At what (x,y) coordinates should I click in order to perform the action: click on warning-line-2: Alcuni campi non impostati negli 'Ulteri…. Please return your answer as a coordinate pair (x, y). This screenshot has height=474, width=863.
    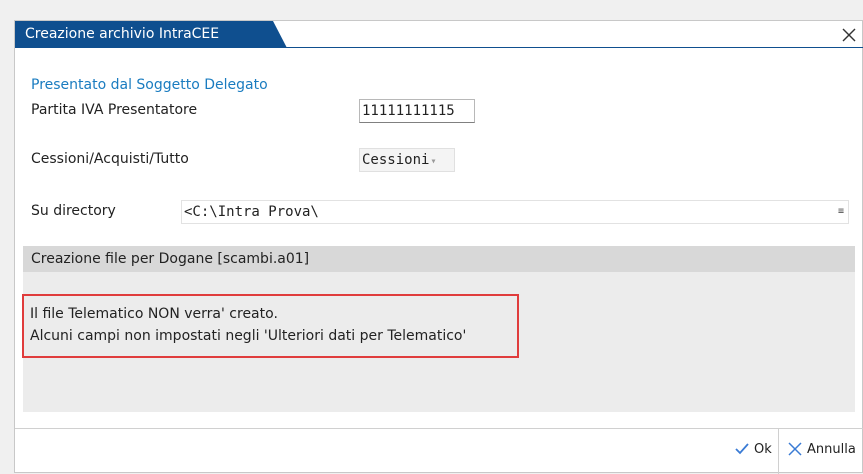
    Looking at the image, I should click on (248, 336).